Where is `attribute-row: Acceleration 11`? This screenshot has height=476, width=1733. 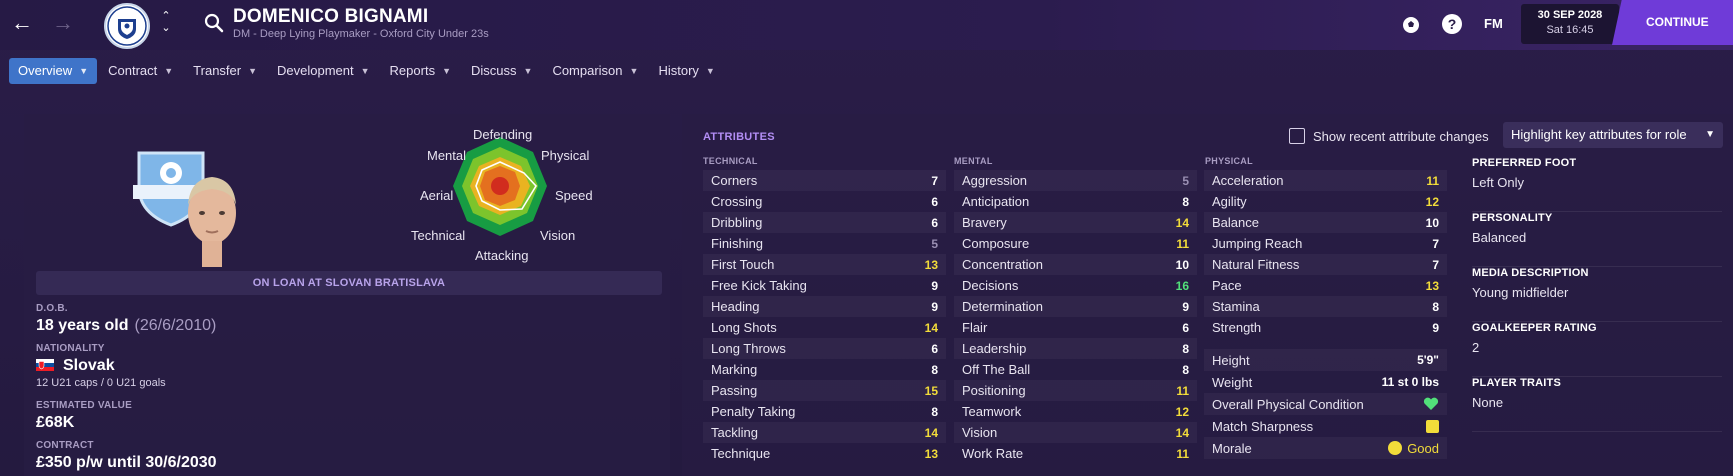 attribute-row: Acceleration 11 is located at coordinates (1325, 180).